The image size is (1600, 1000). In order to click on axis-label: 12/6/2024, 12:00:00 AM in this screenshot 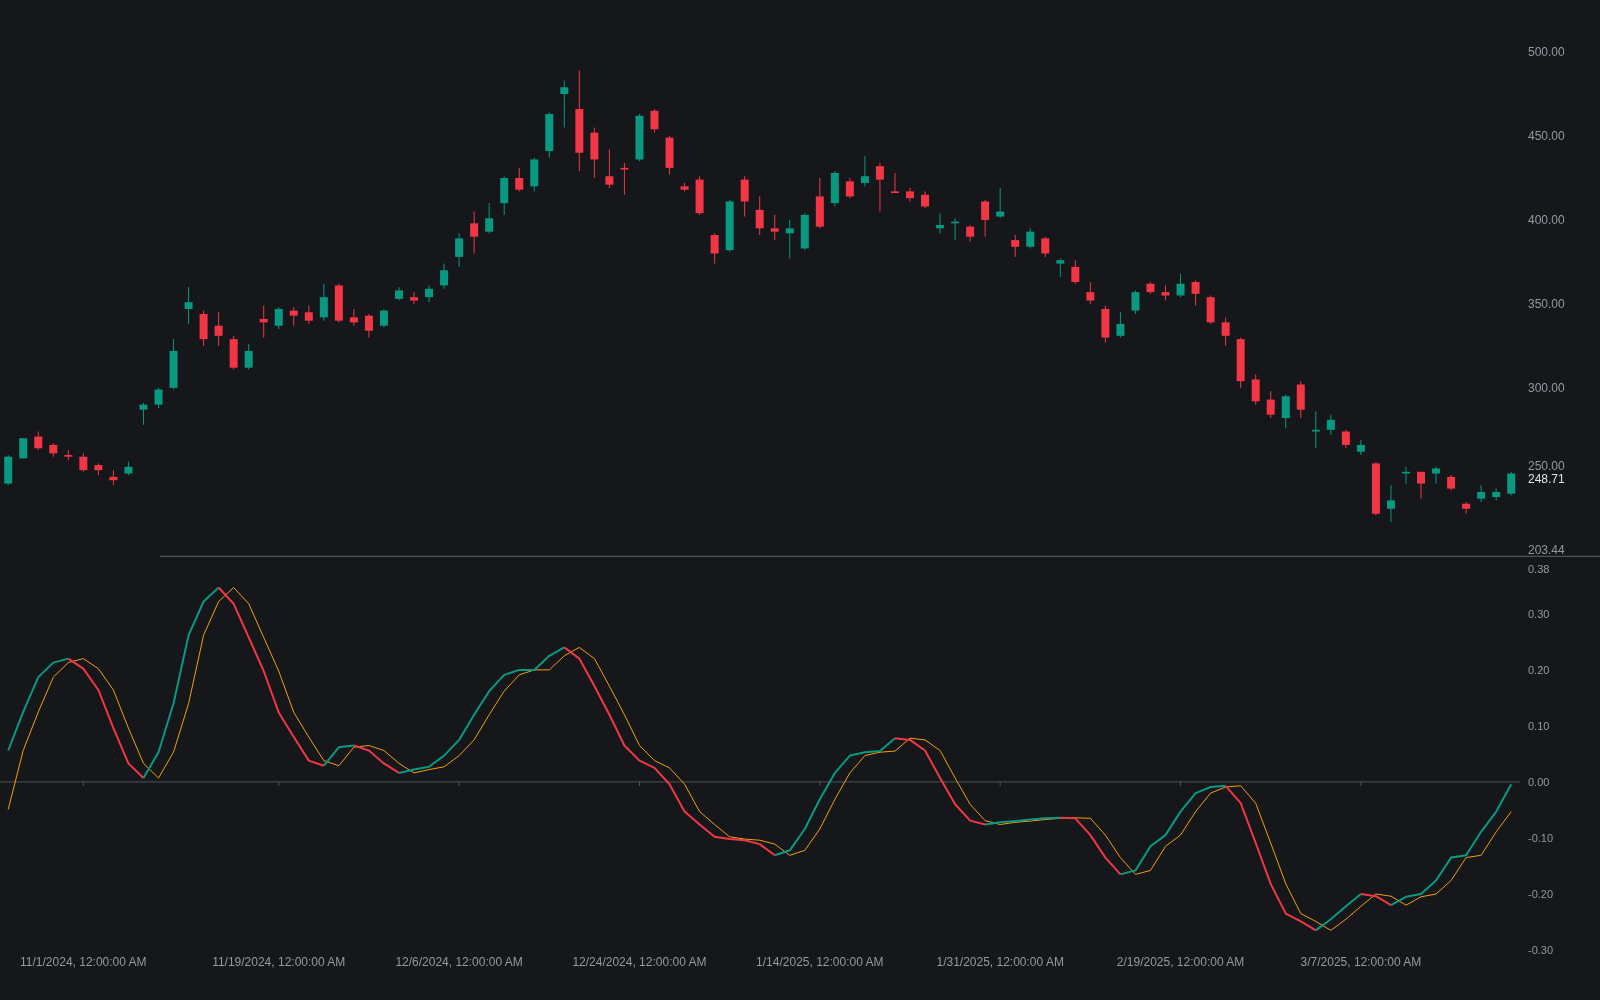, I will do `click(459, 962)`.